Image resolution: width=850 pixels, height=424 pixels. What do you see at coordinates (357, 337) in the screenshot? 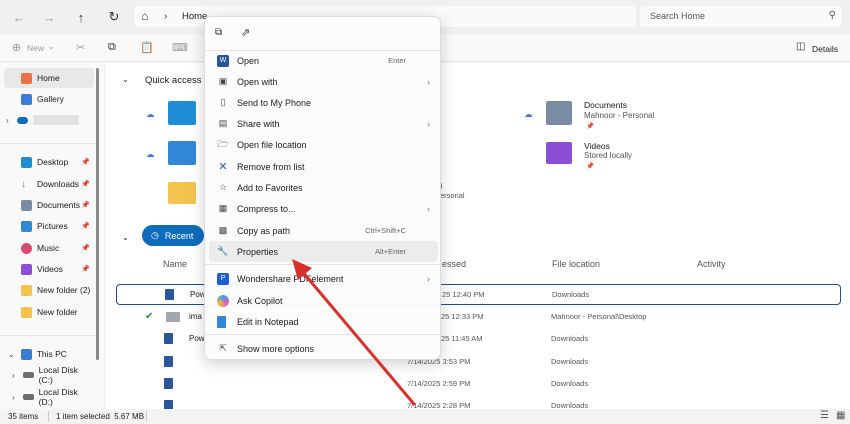
I see `arrow-shaft` at bounding box center [357, 337].